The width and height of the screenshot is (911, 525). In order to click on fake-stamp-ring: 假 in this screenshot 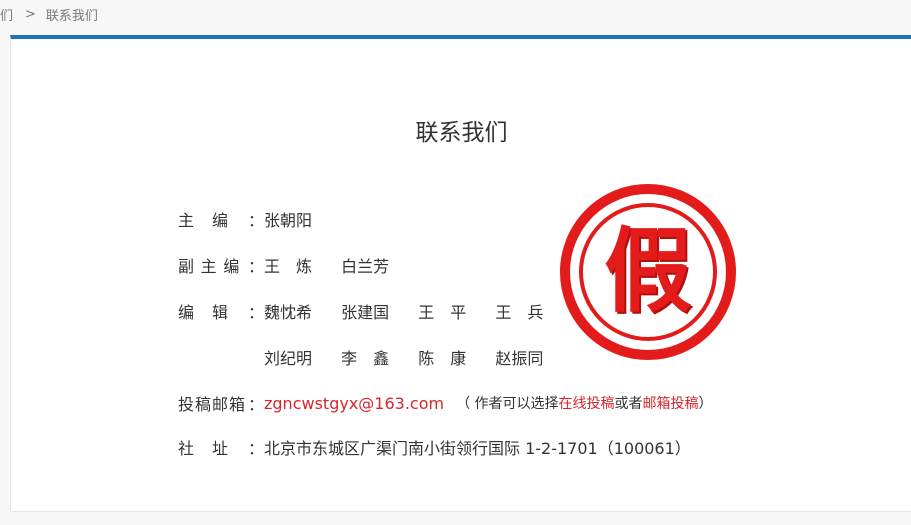, I will do `click(648, 272)`.